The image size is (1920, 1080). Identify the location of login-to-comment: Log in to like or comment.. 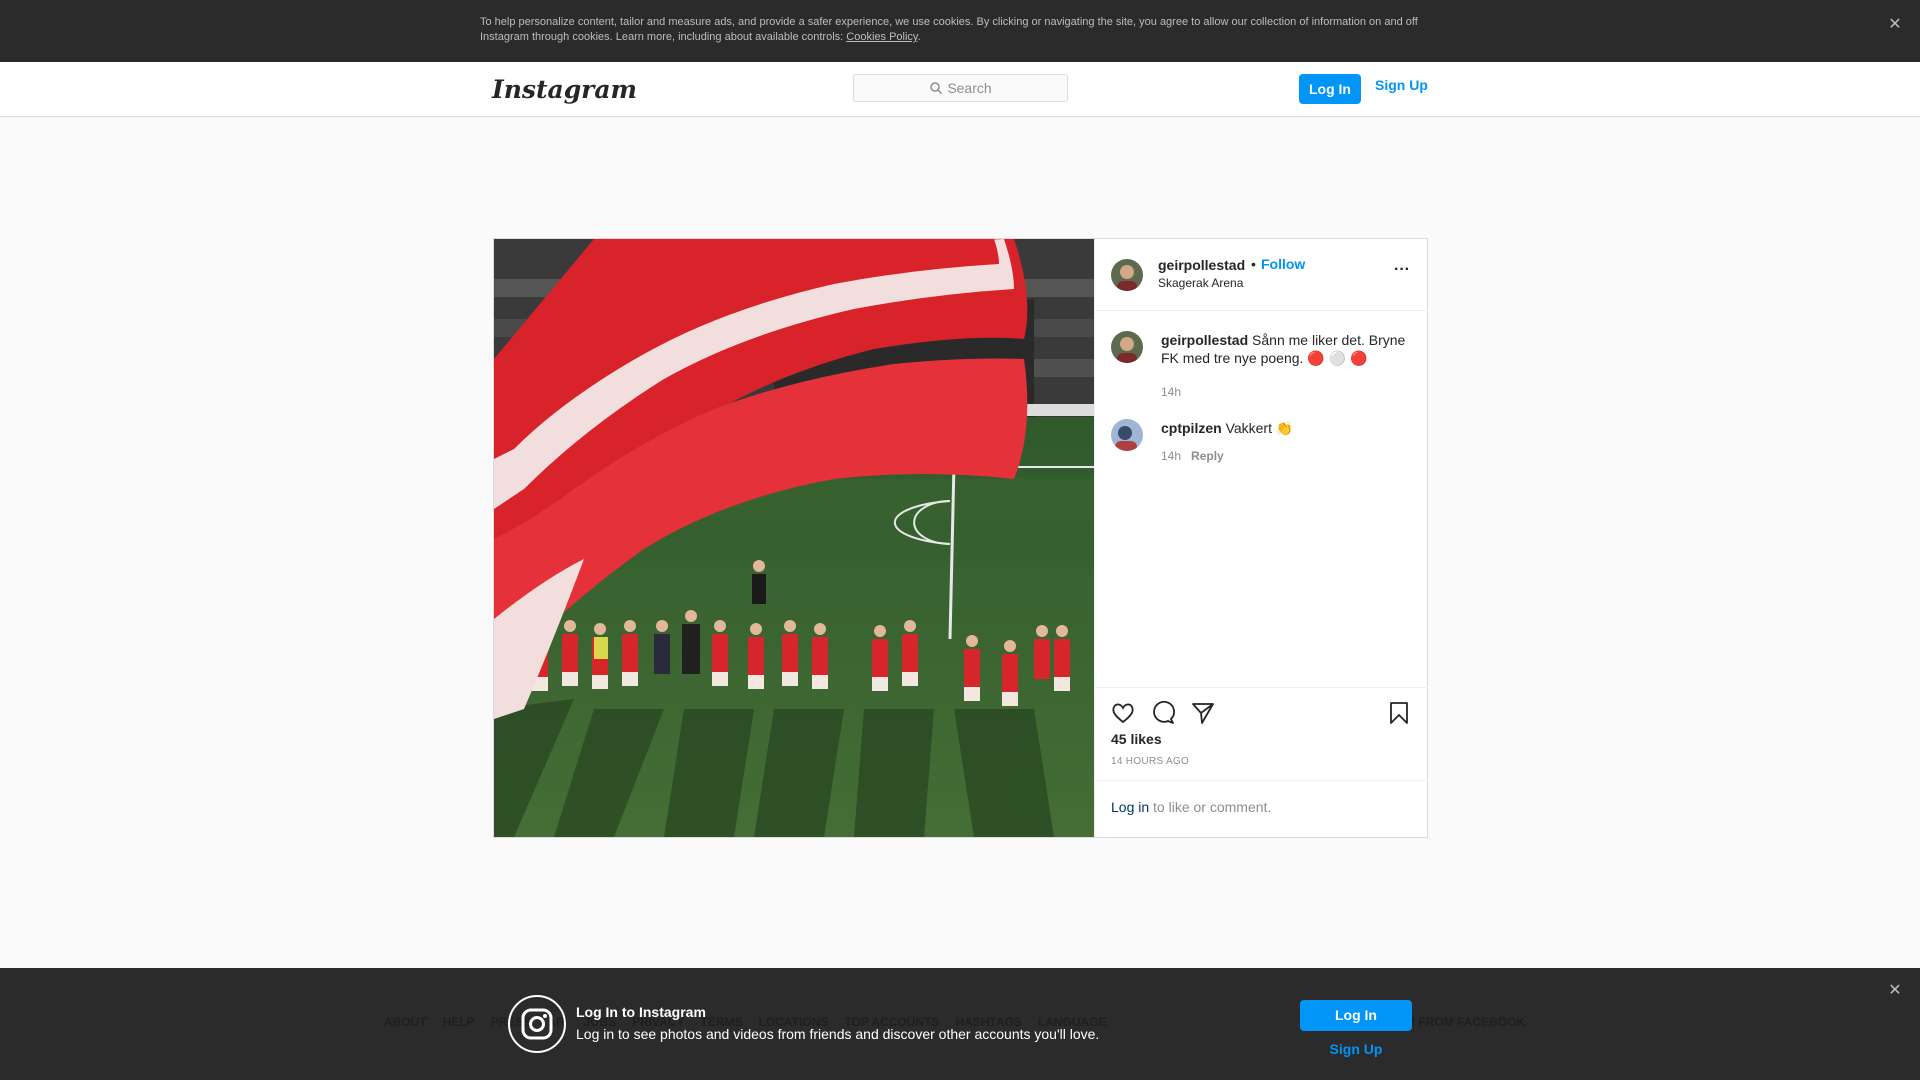
(1261, 808).